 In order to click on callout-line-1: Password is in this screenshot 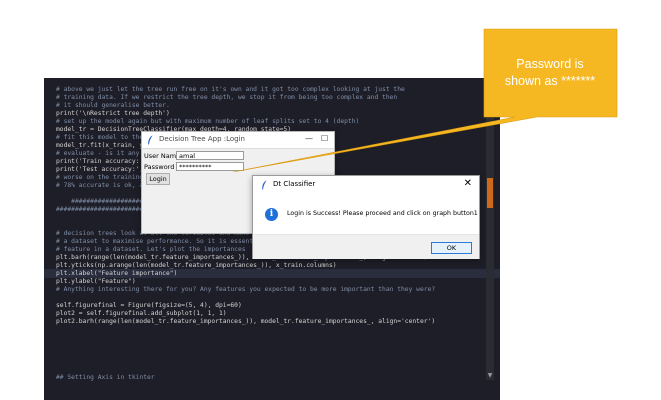, I will do `click(550, 64)`.